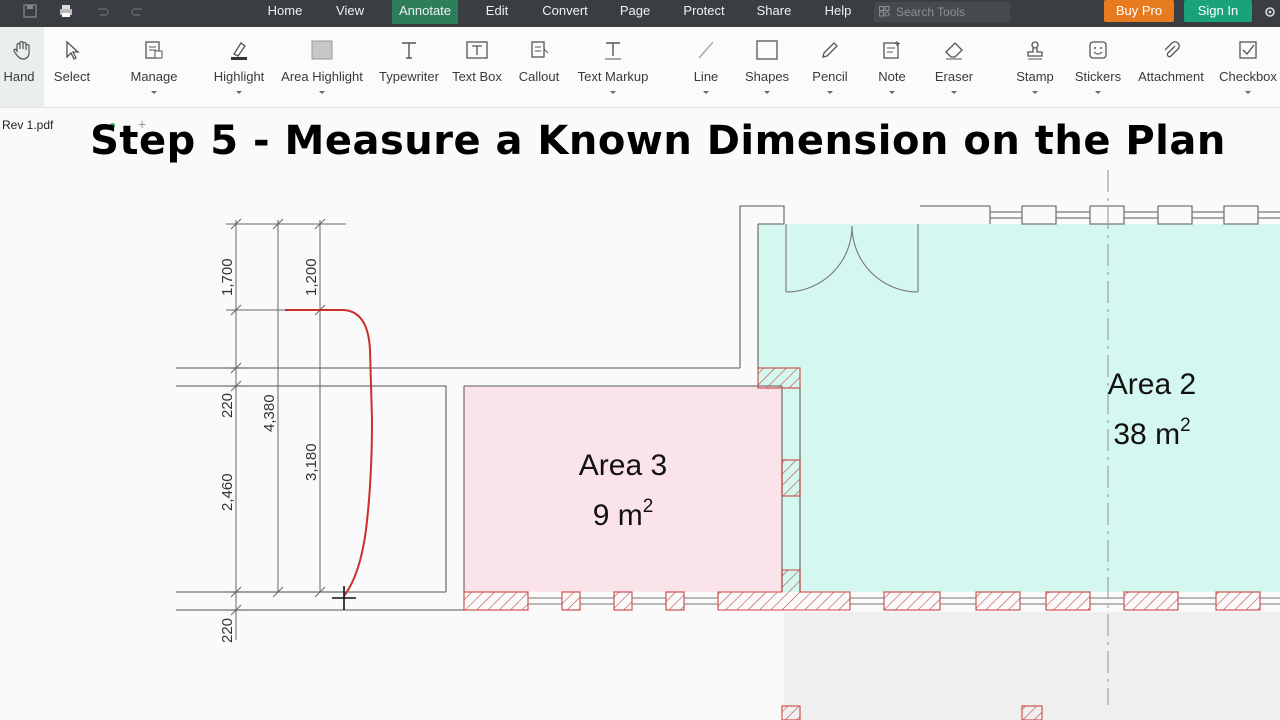 The height and width of the screenshot is (720, 1280). Describe the element at coordinates (1171, 76) in the screenshot. I see `tool-label: Attachment` at that location.